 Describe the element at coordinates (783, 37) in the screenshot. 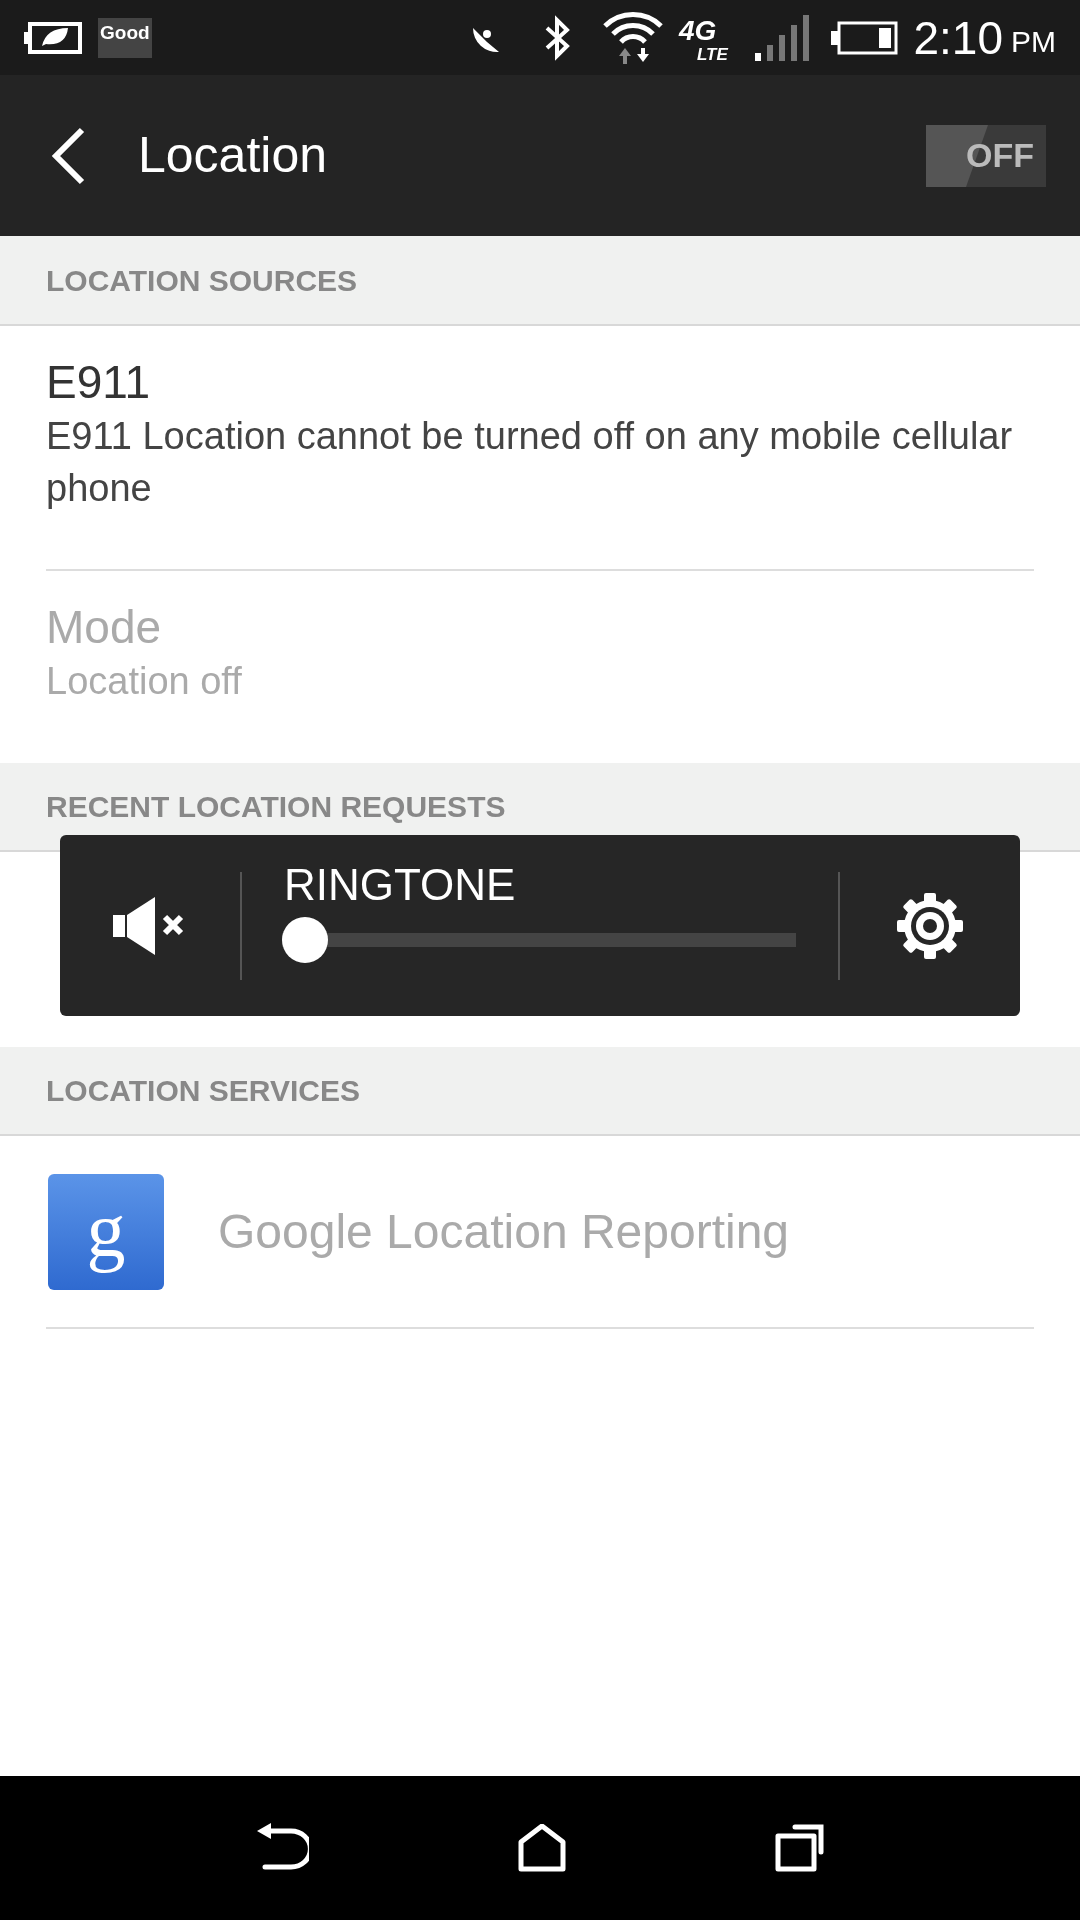

I see `signal-icon` at that location.